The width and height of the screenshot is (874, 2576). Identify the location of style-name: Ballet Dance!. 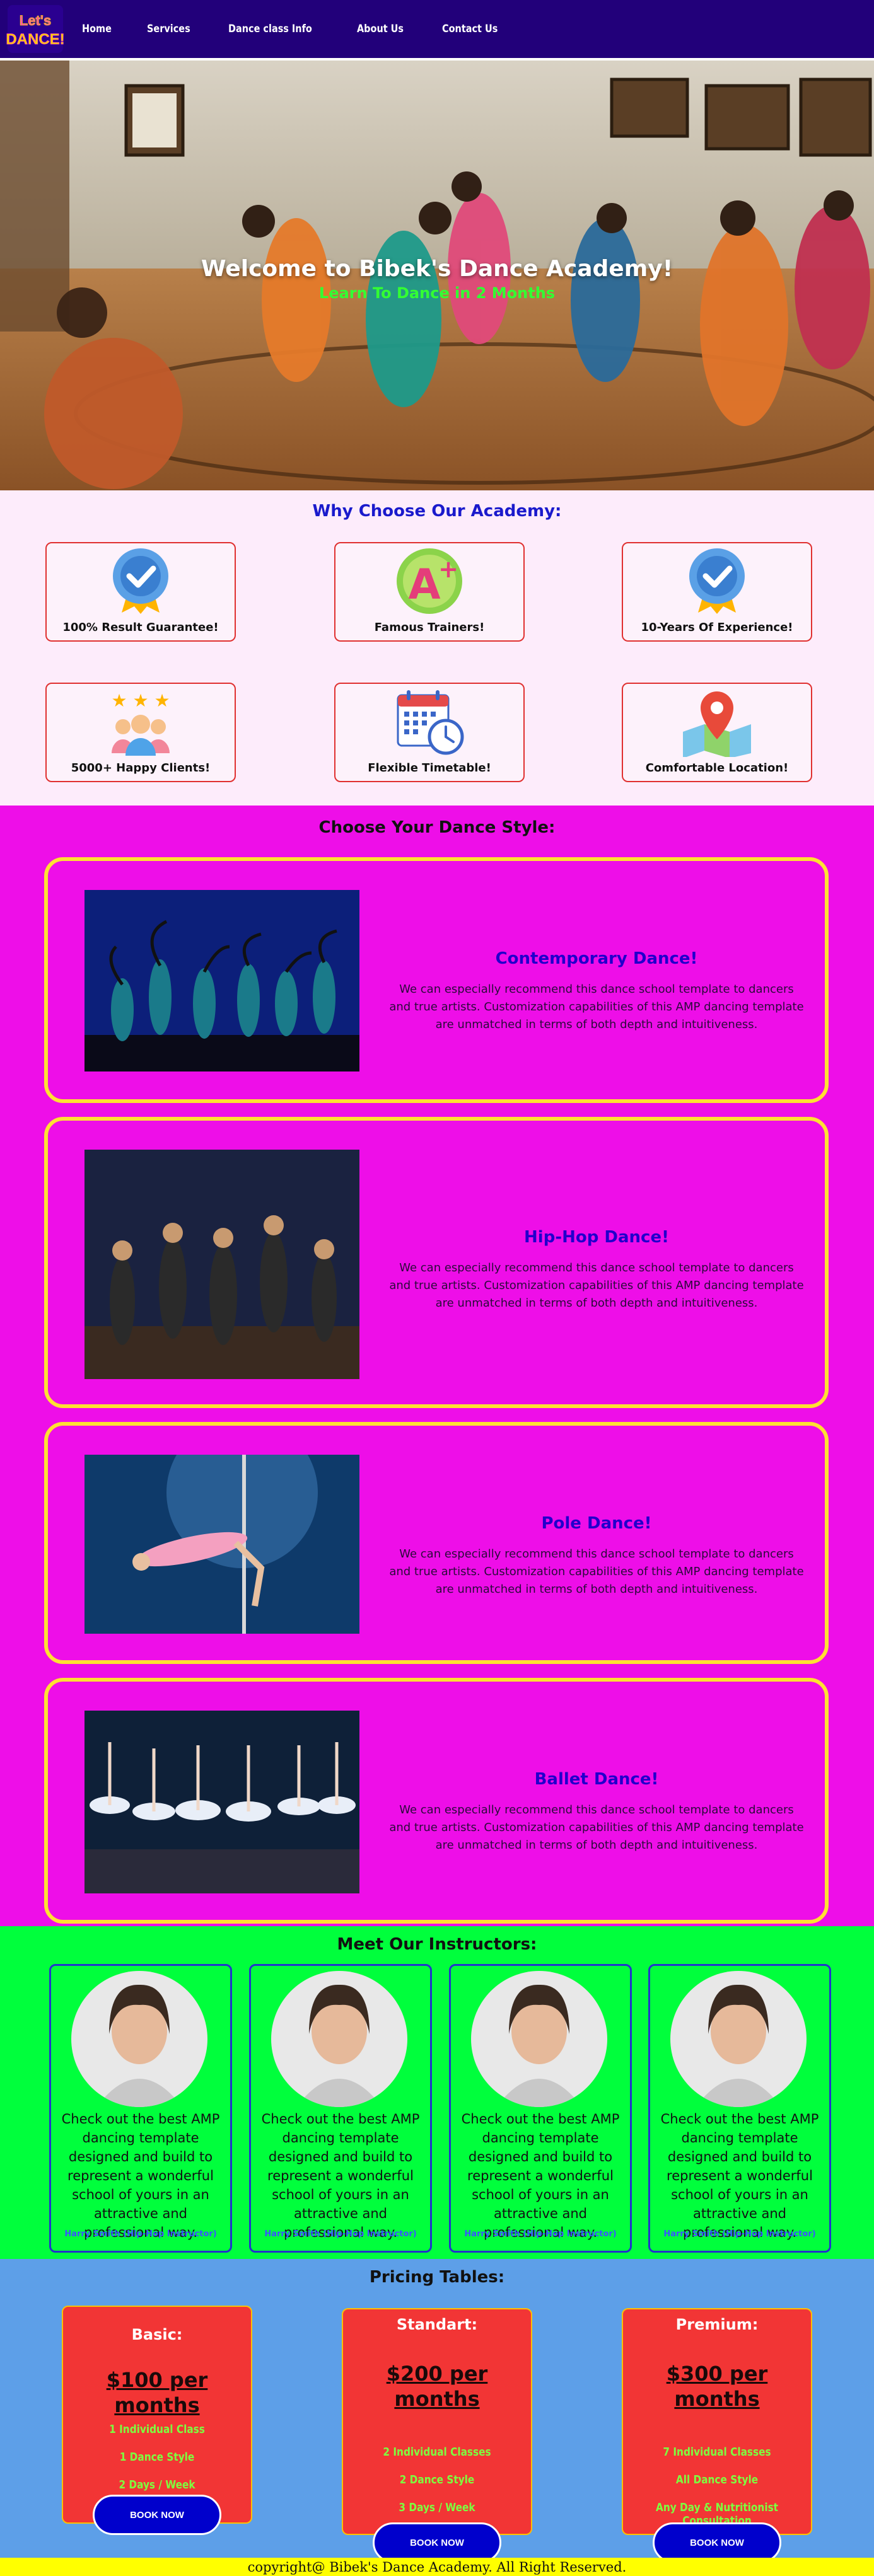
(596, 1780).